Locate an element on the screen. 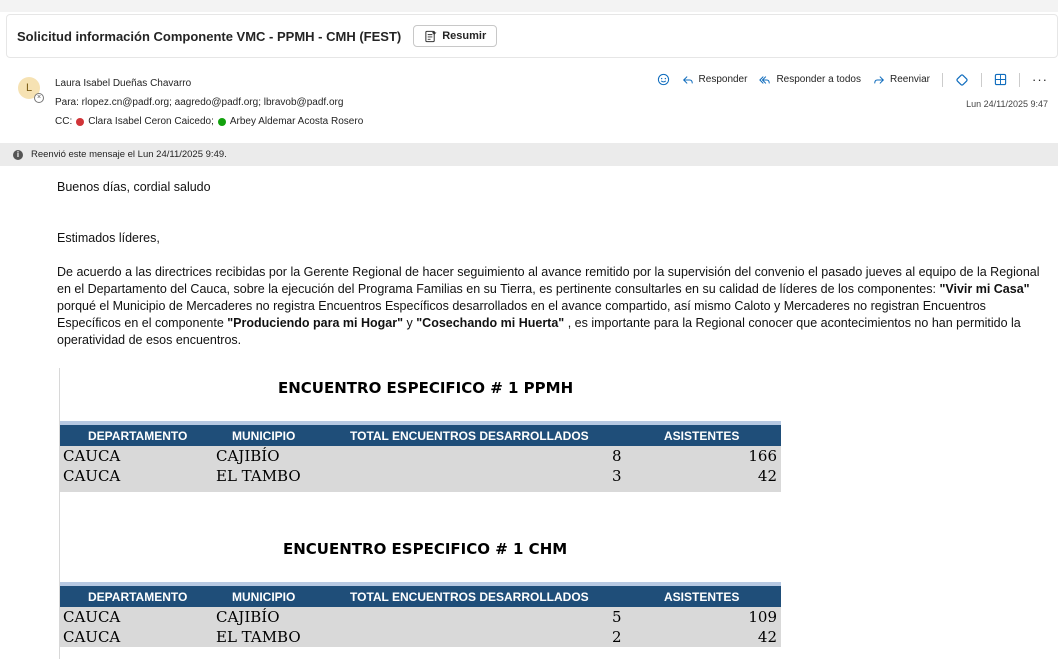  reply-all-button: Responder a todos is located at coordinates (810, 80).